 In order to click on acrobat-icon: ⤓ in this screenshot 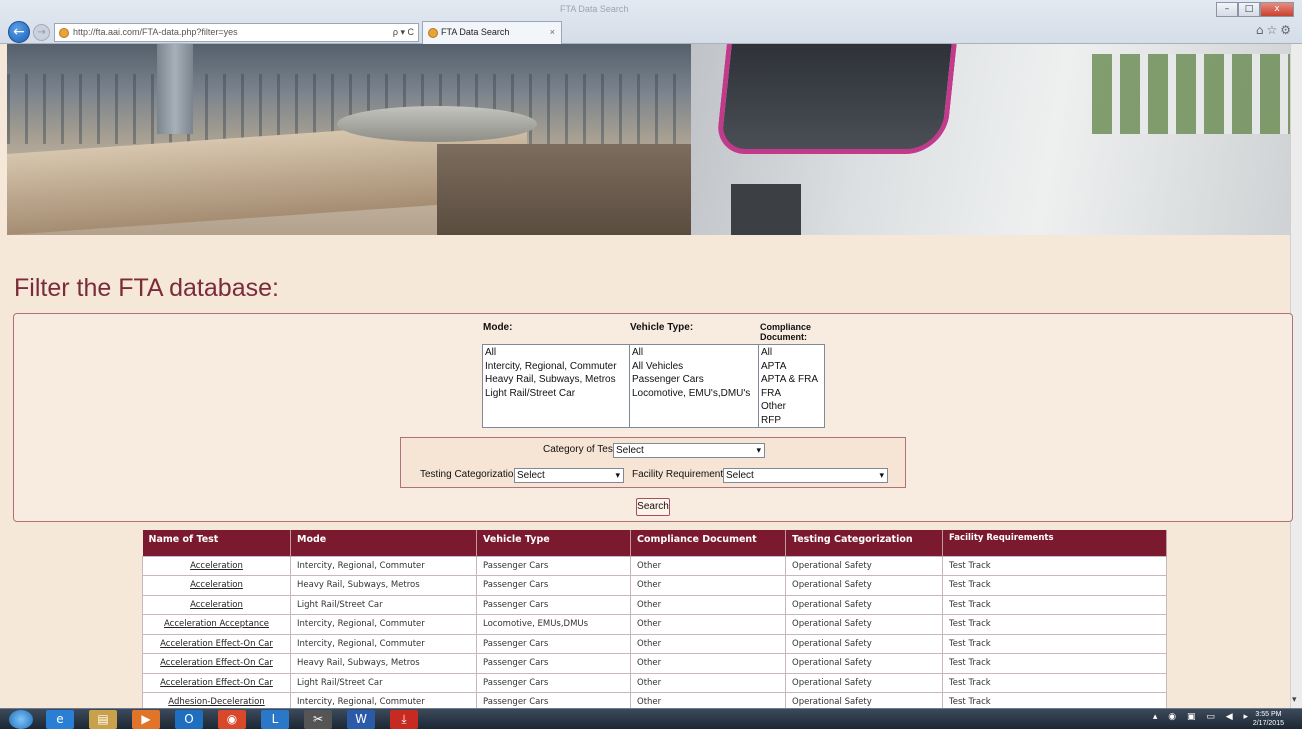, I will do `click(404, 719)`.